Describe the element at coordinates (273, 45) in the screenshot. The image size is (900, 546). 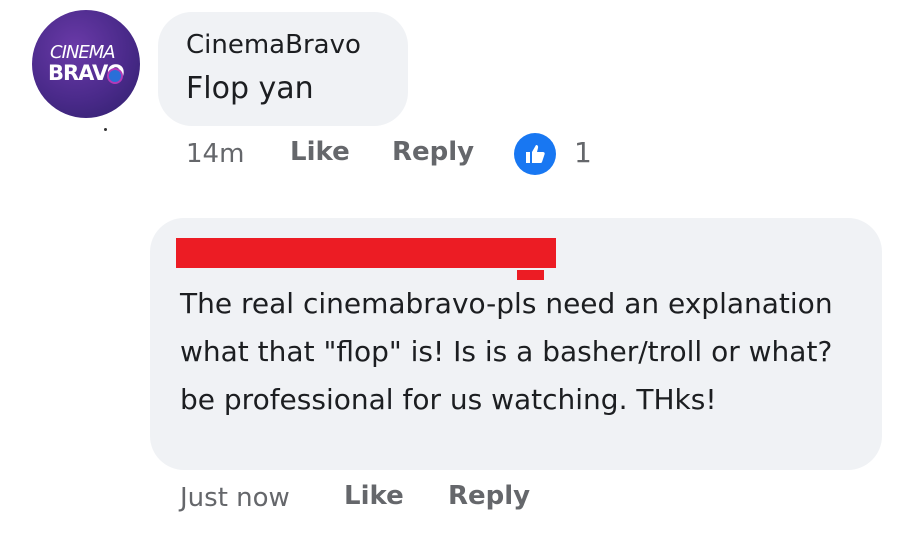
I see `comment-author: CinemaBravo` at that location.